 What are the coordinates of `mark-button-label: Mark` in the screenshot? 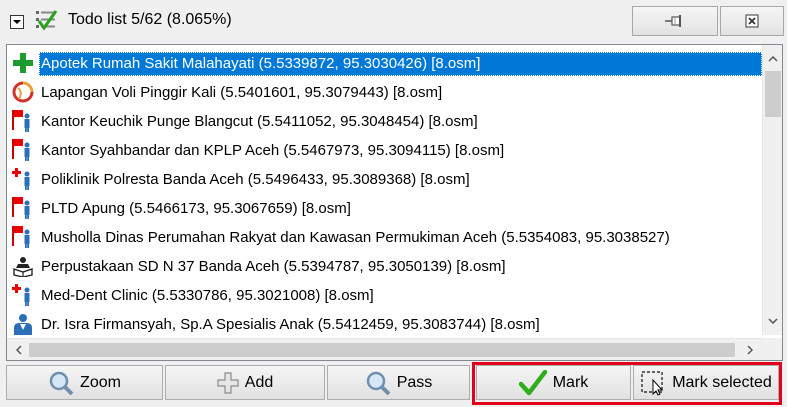 It's located at (570, 382).